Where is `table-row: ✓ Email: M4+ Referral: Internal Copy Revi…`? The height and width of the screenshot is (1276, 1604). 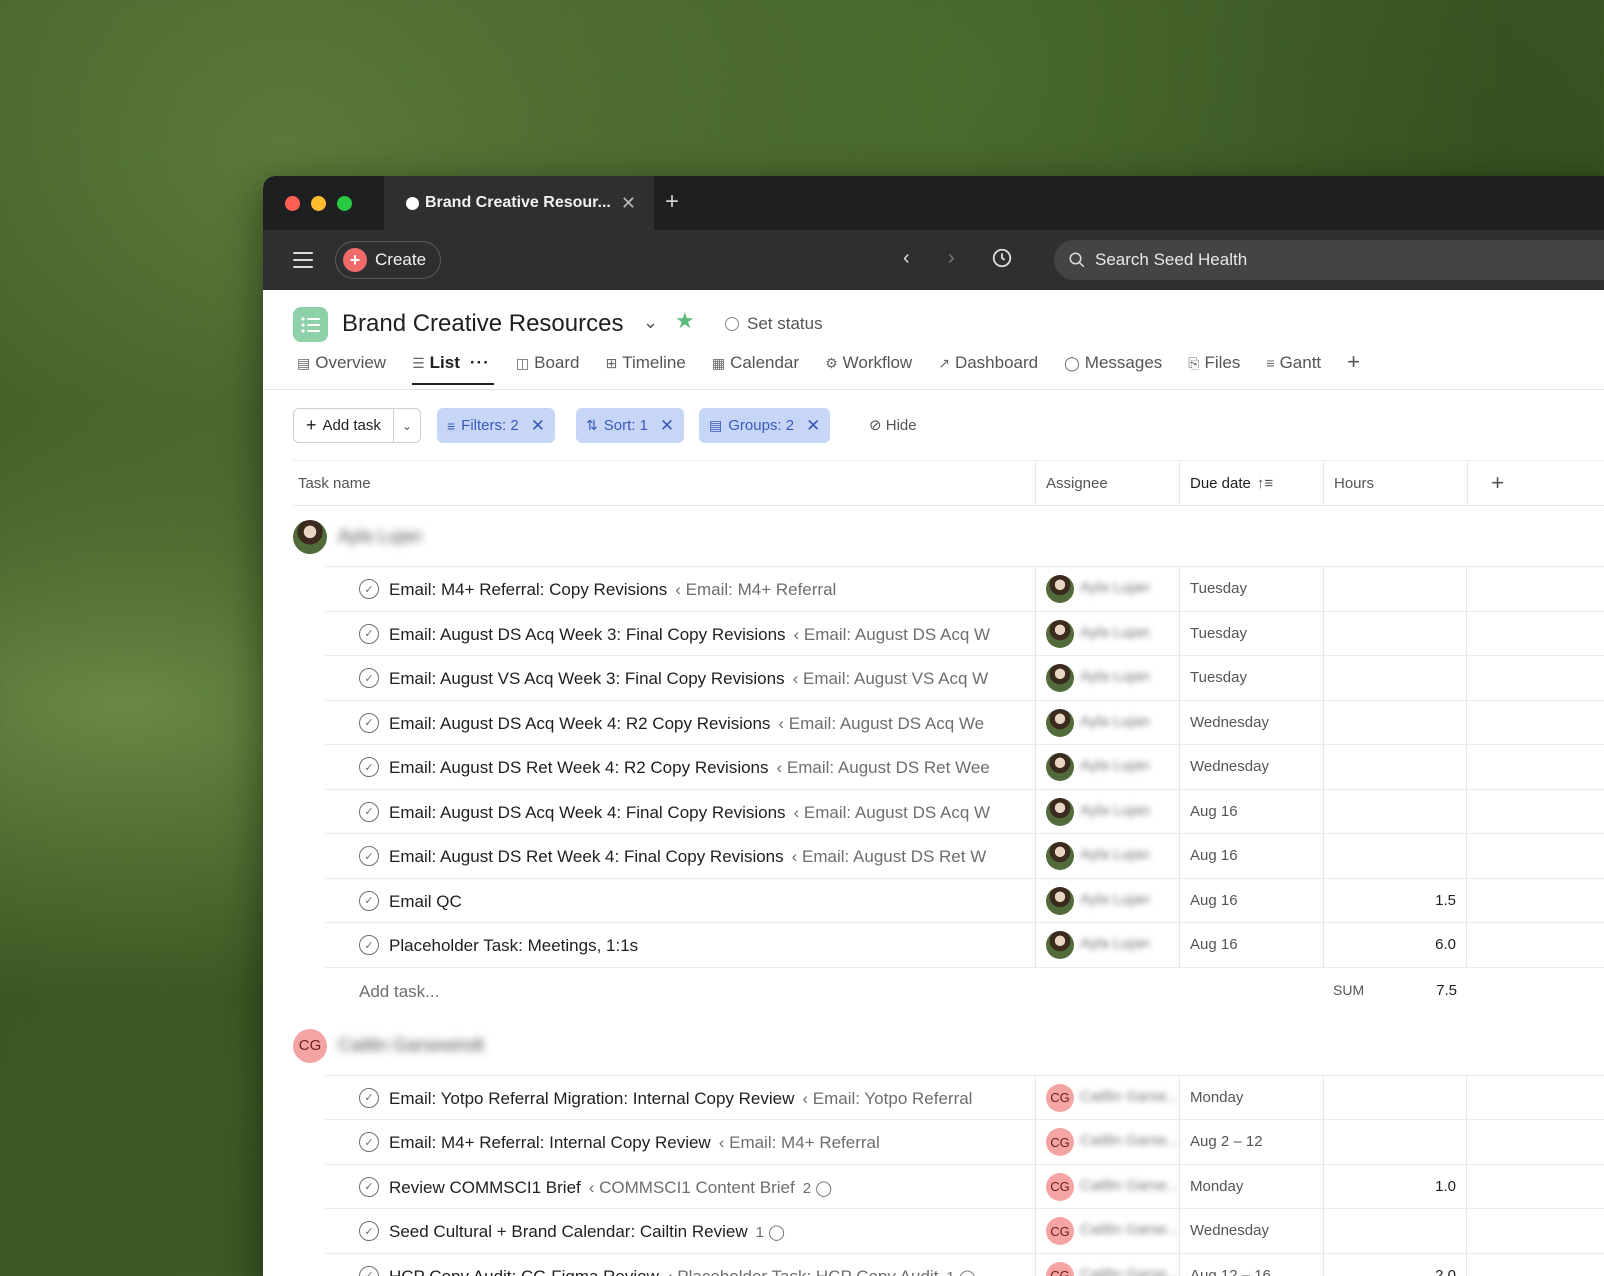 table-row: ✓ Email: M4+ Referral: Internal Copy Revi… is located at coordinates (964, 1141).